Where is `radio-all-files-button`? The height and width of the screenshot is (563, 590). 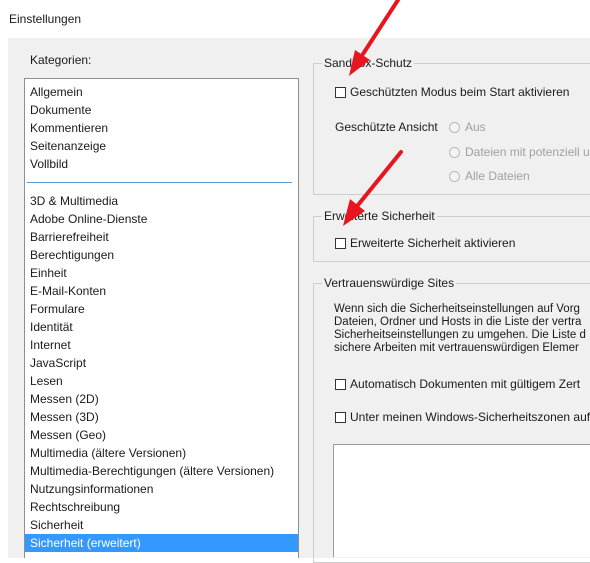
radio-all-files-button is located at coordinates (454, 176).